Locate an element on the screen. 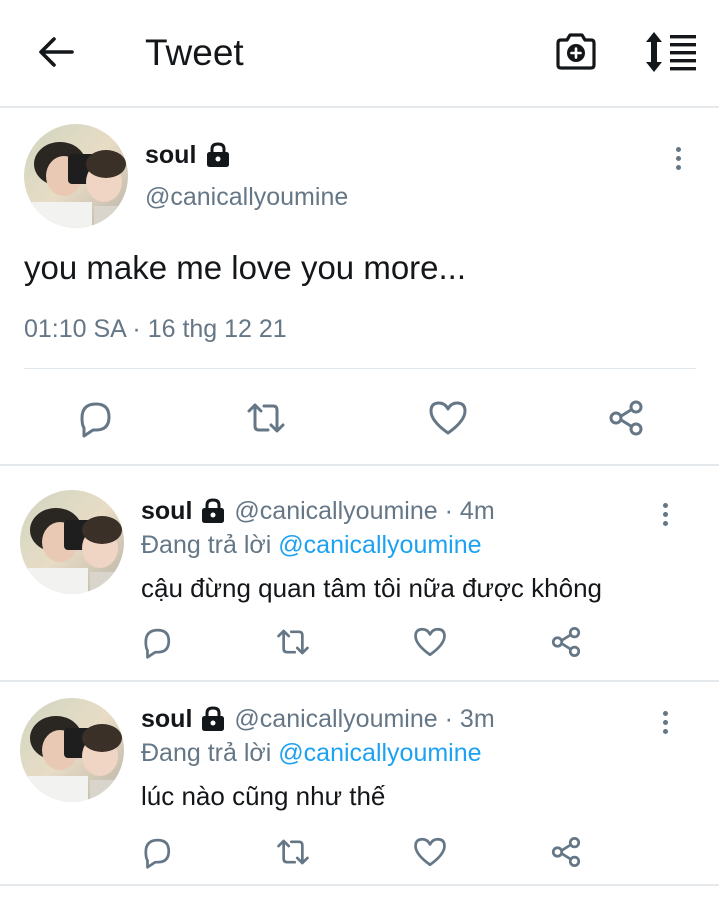 The width and height of the screenshot is (719, 900). time-ago: · 4m is located at coordinates (469, 511).